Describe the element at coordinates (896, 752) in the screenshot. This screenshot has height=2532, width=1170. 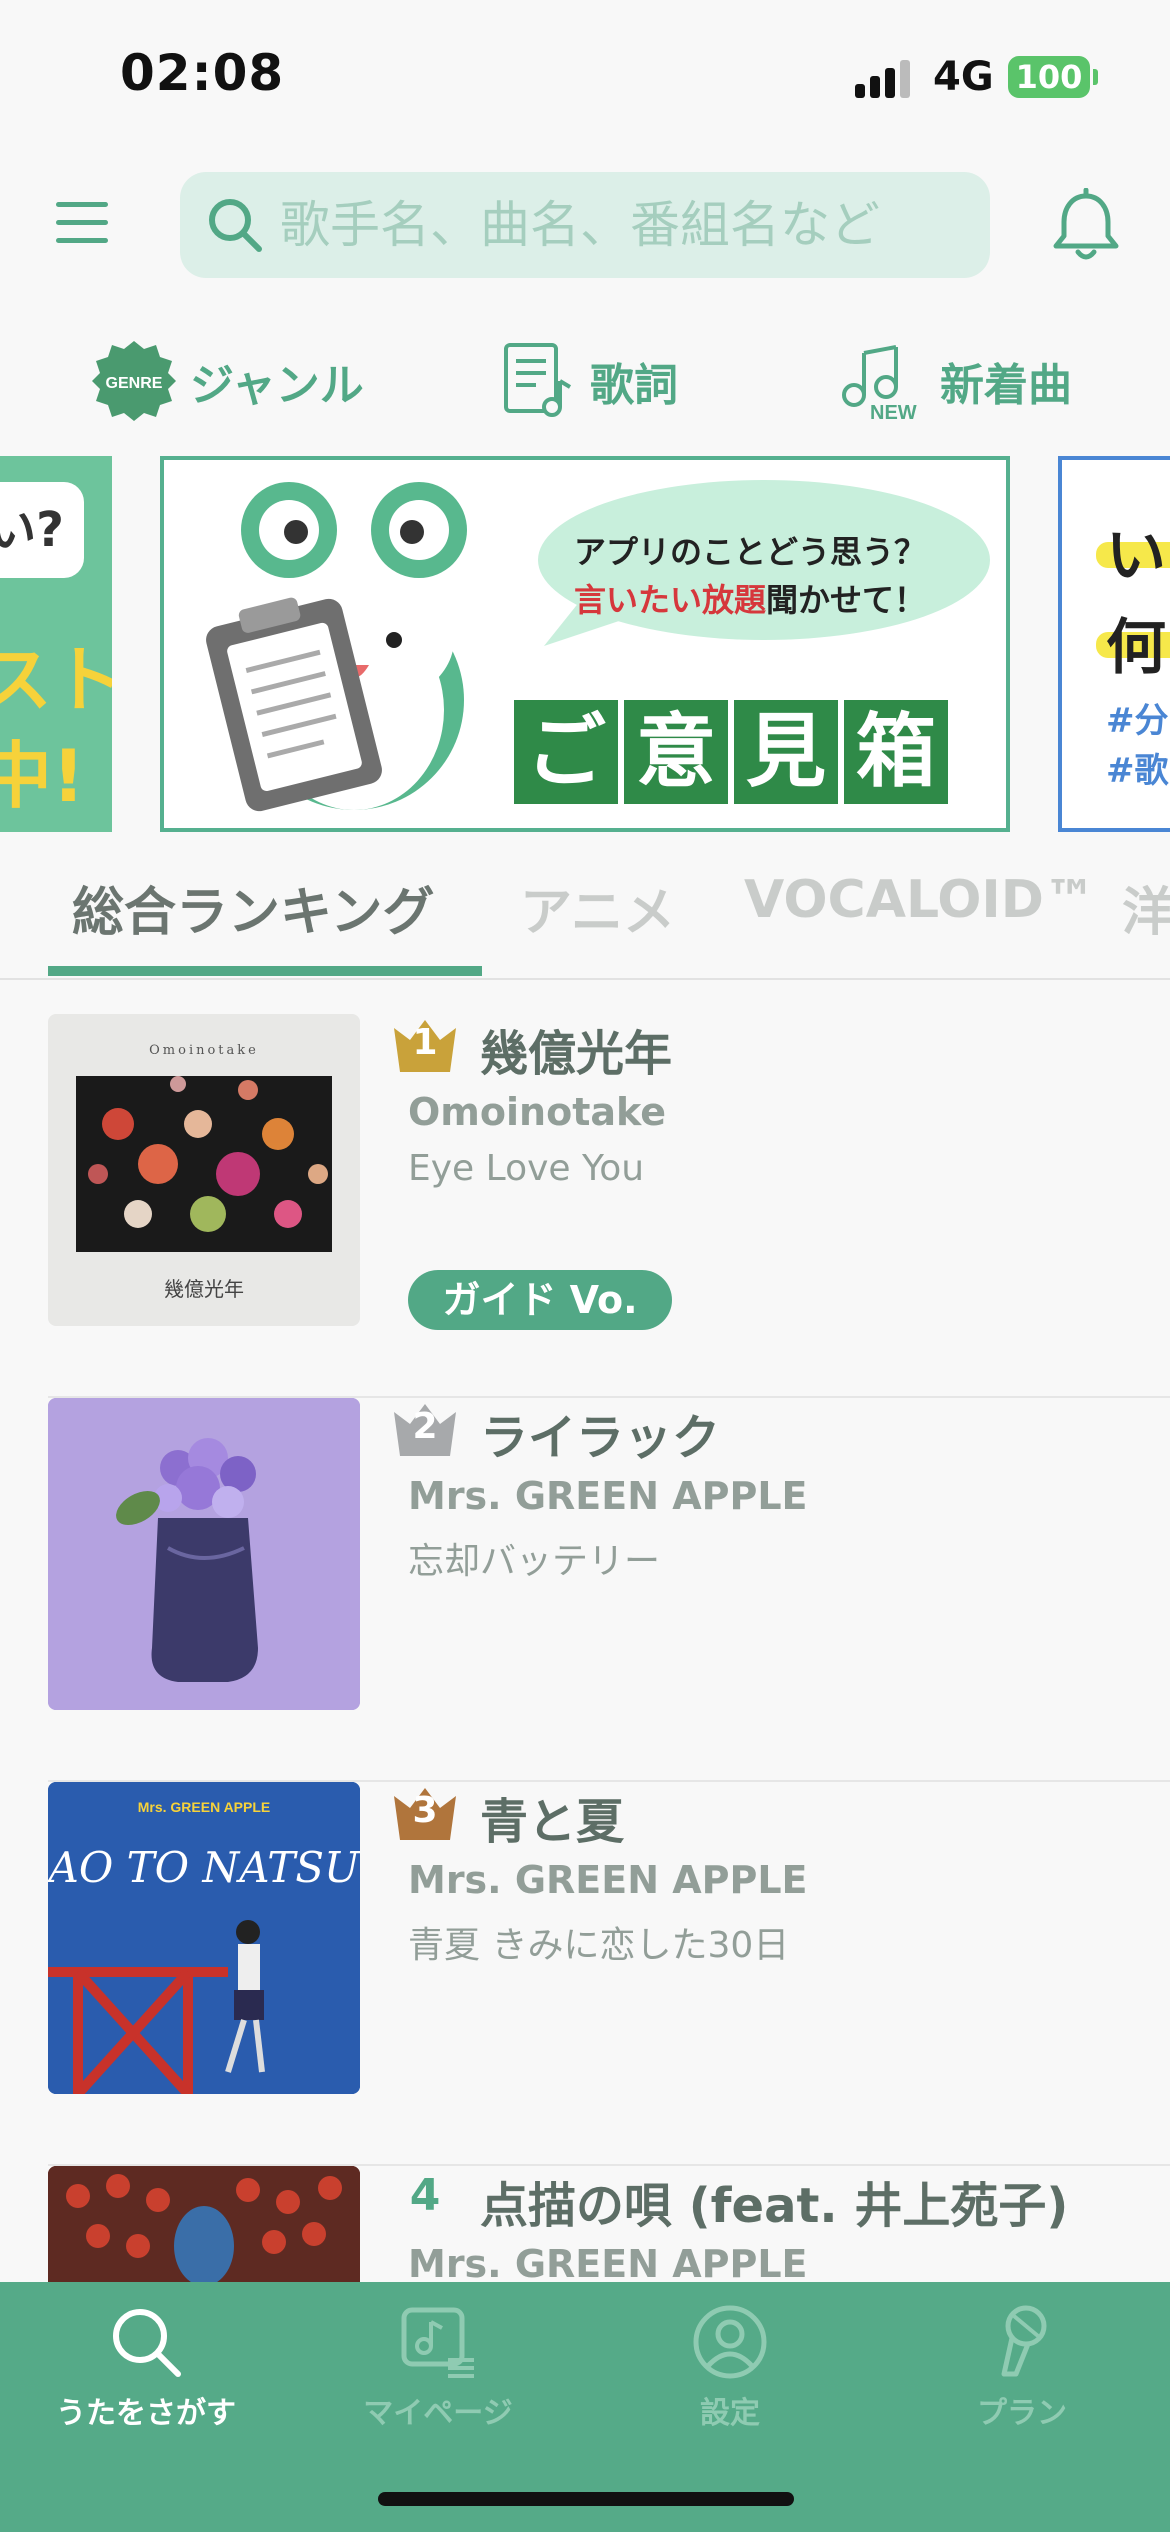
I see `title-char: 箱` at that location.